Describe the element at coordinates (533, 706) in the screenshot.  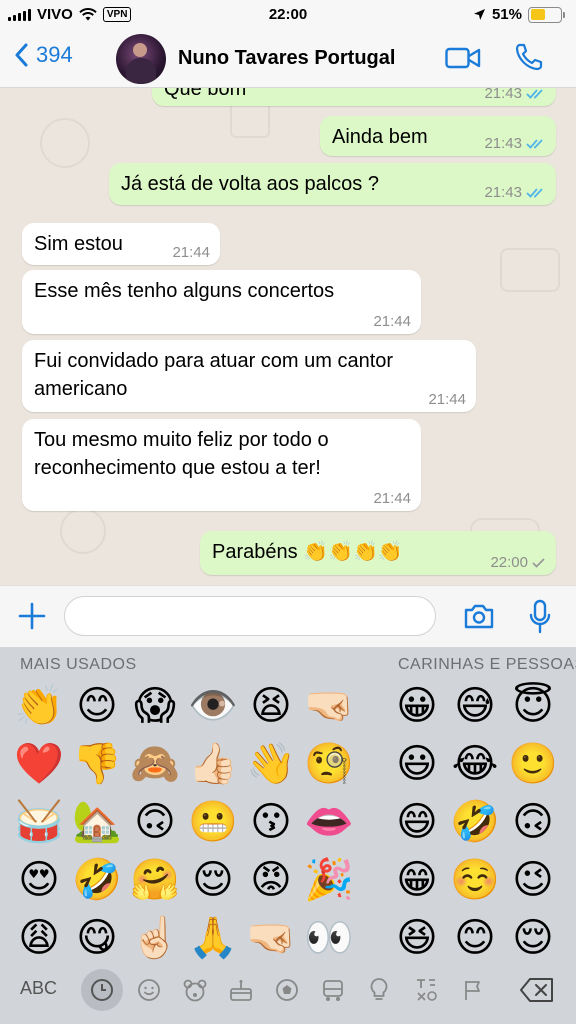
I see `emoji-key: 😇` at that location.